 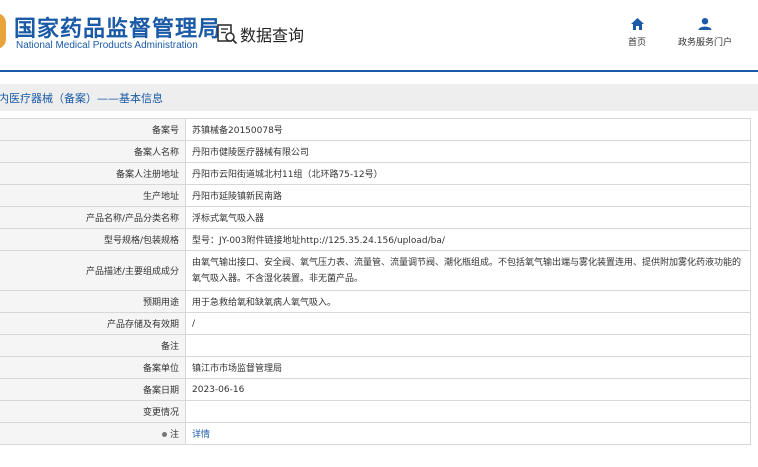 I want to click on site-subtitle: National Medical Products Administration, so click(x=107, y=45).